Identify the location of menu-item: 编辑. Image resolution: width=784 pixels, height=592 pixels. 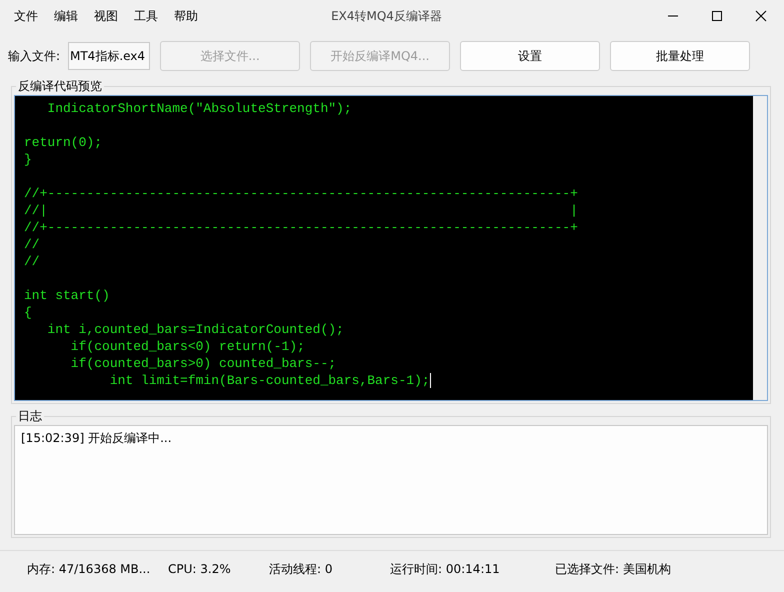
(66, 16).